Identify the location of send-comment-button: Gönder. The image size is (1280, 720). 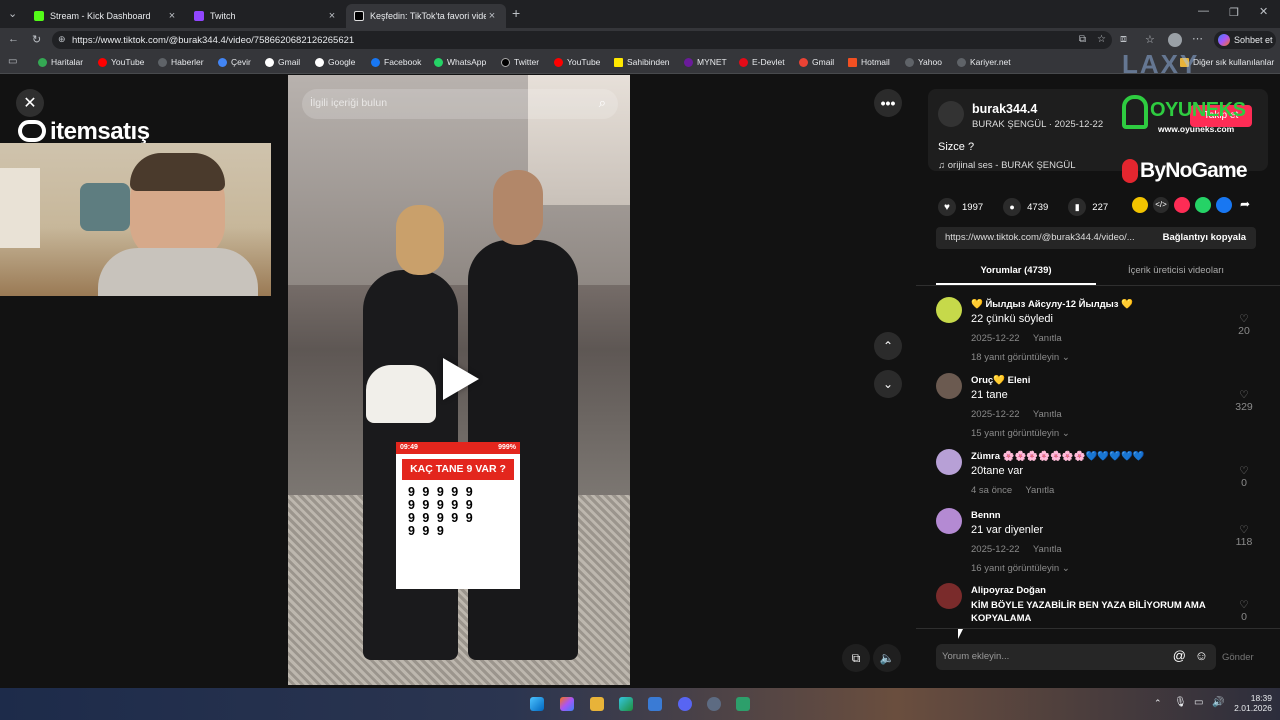
(1238, 657).